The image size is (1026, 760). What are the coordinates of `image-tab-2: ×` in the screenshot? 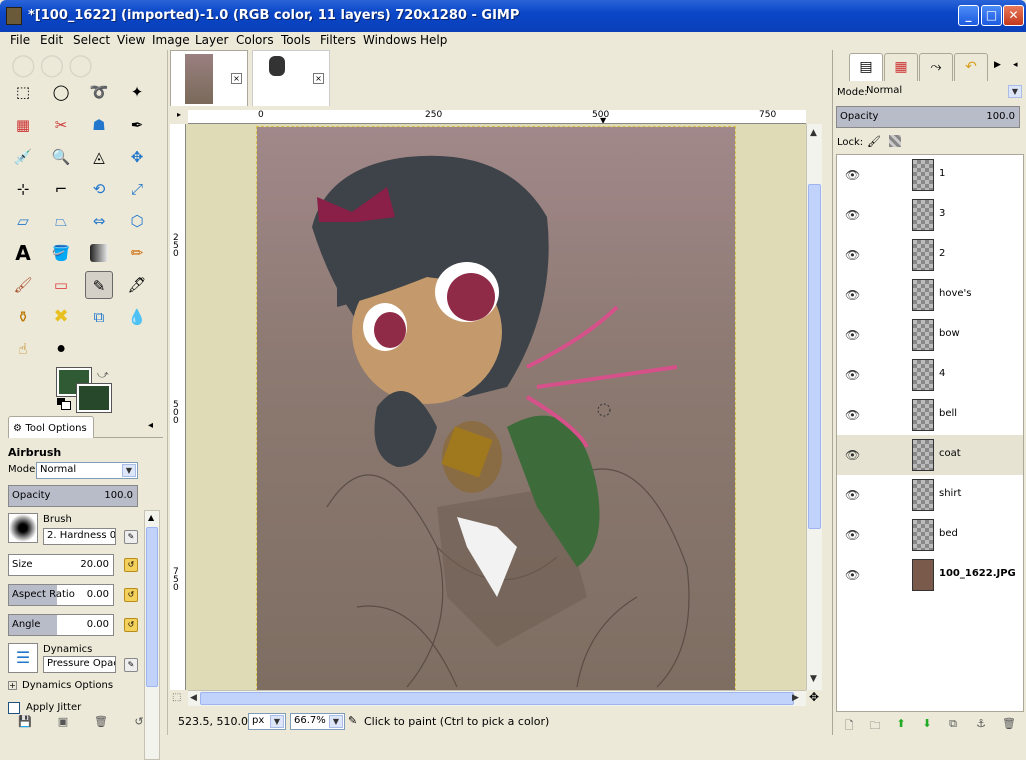 It's located at (291, 78).